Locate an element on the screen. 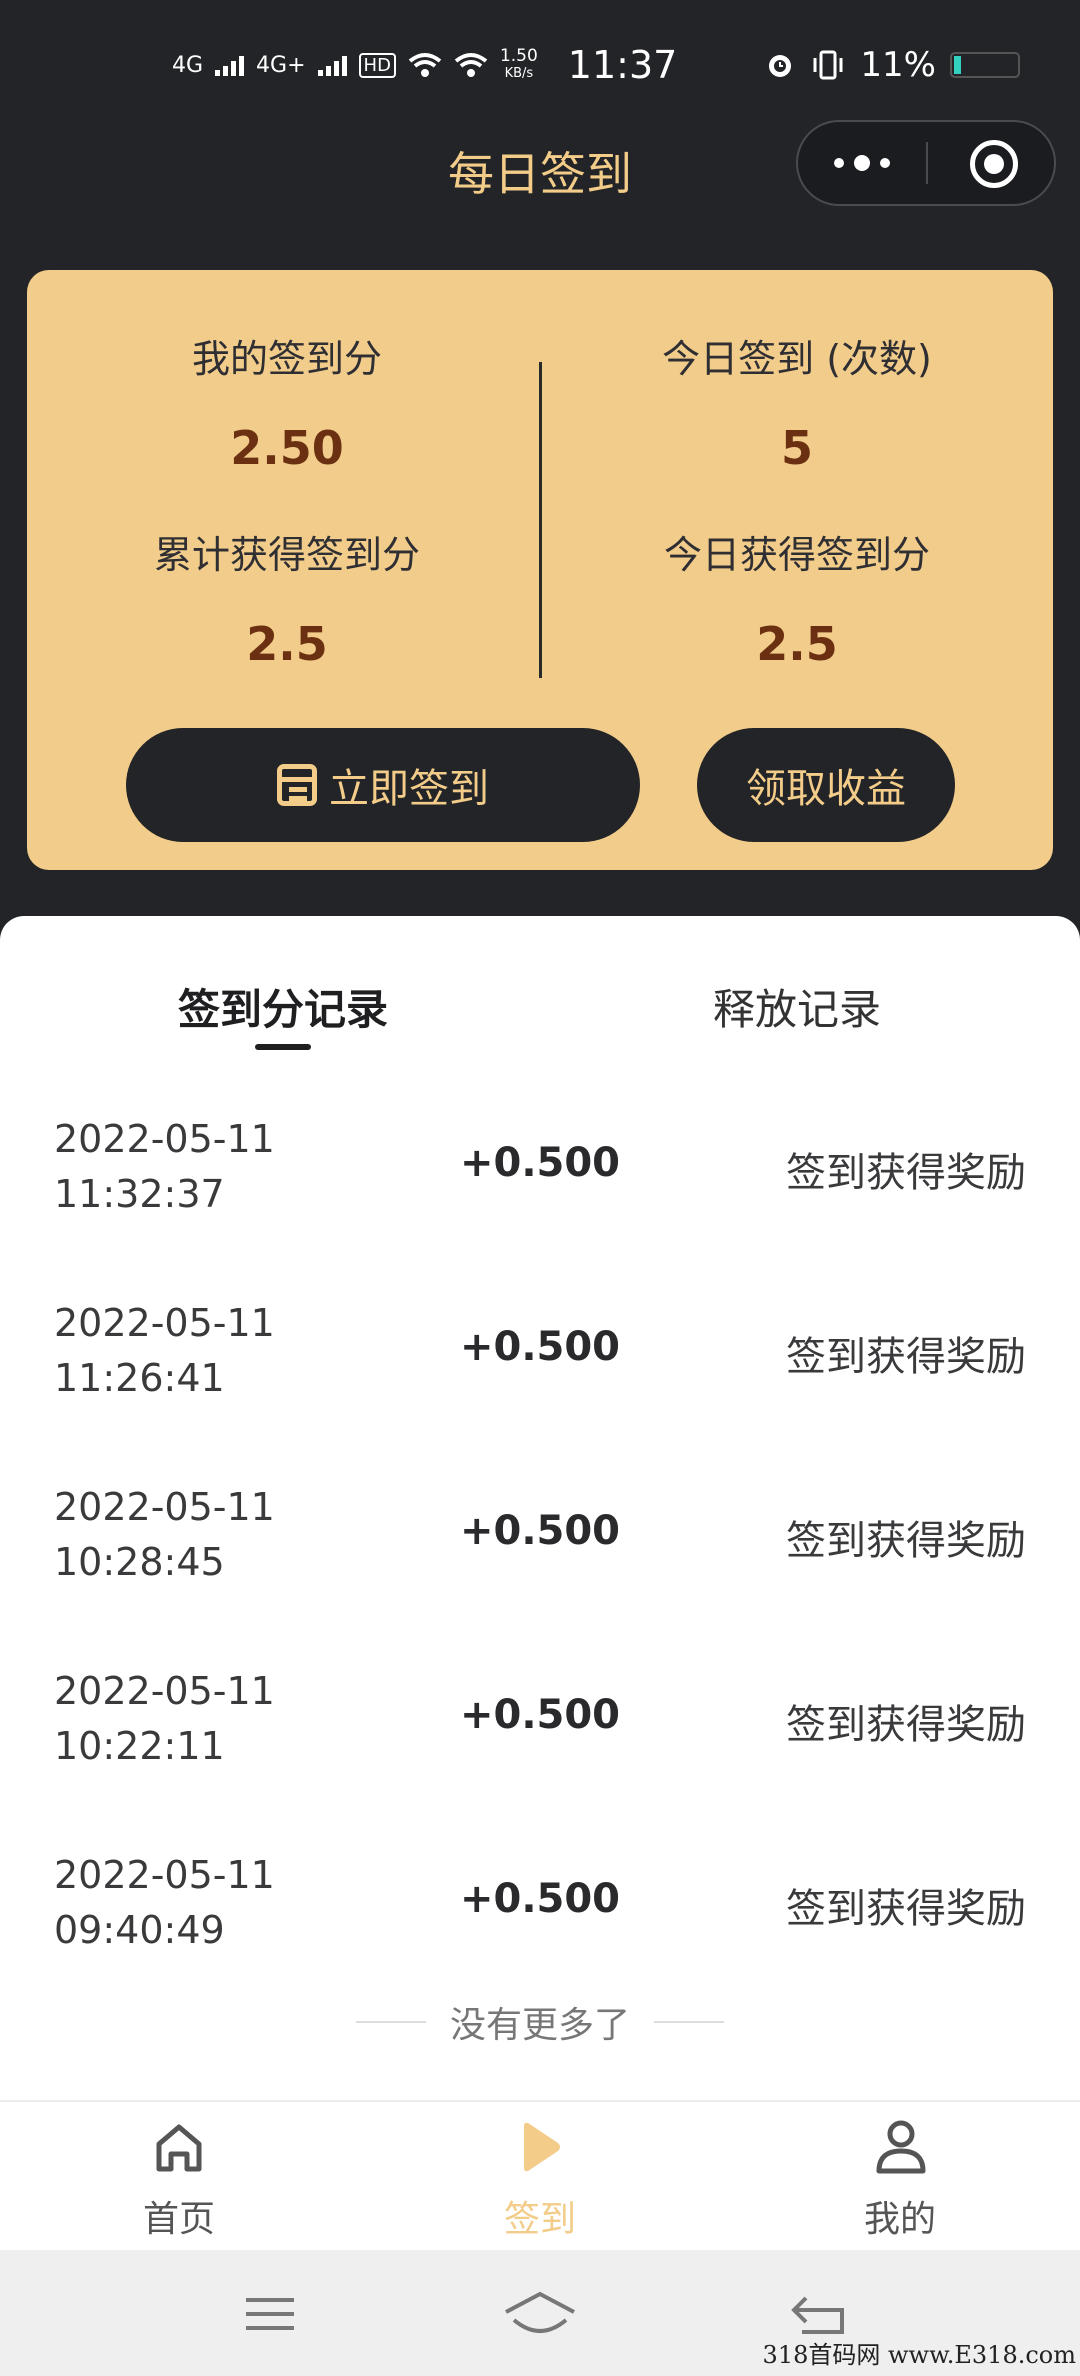 The width and height of the screenshot is (1080, 2376). sign-in-button-label: 立即签到 is located at coordinates (409, 789).